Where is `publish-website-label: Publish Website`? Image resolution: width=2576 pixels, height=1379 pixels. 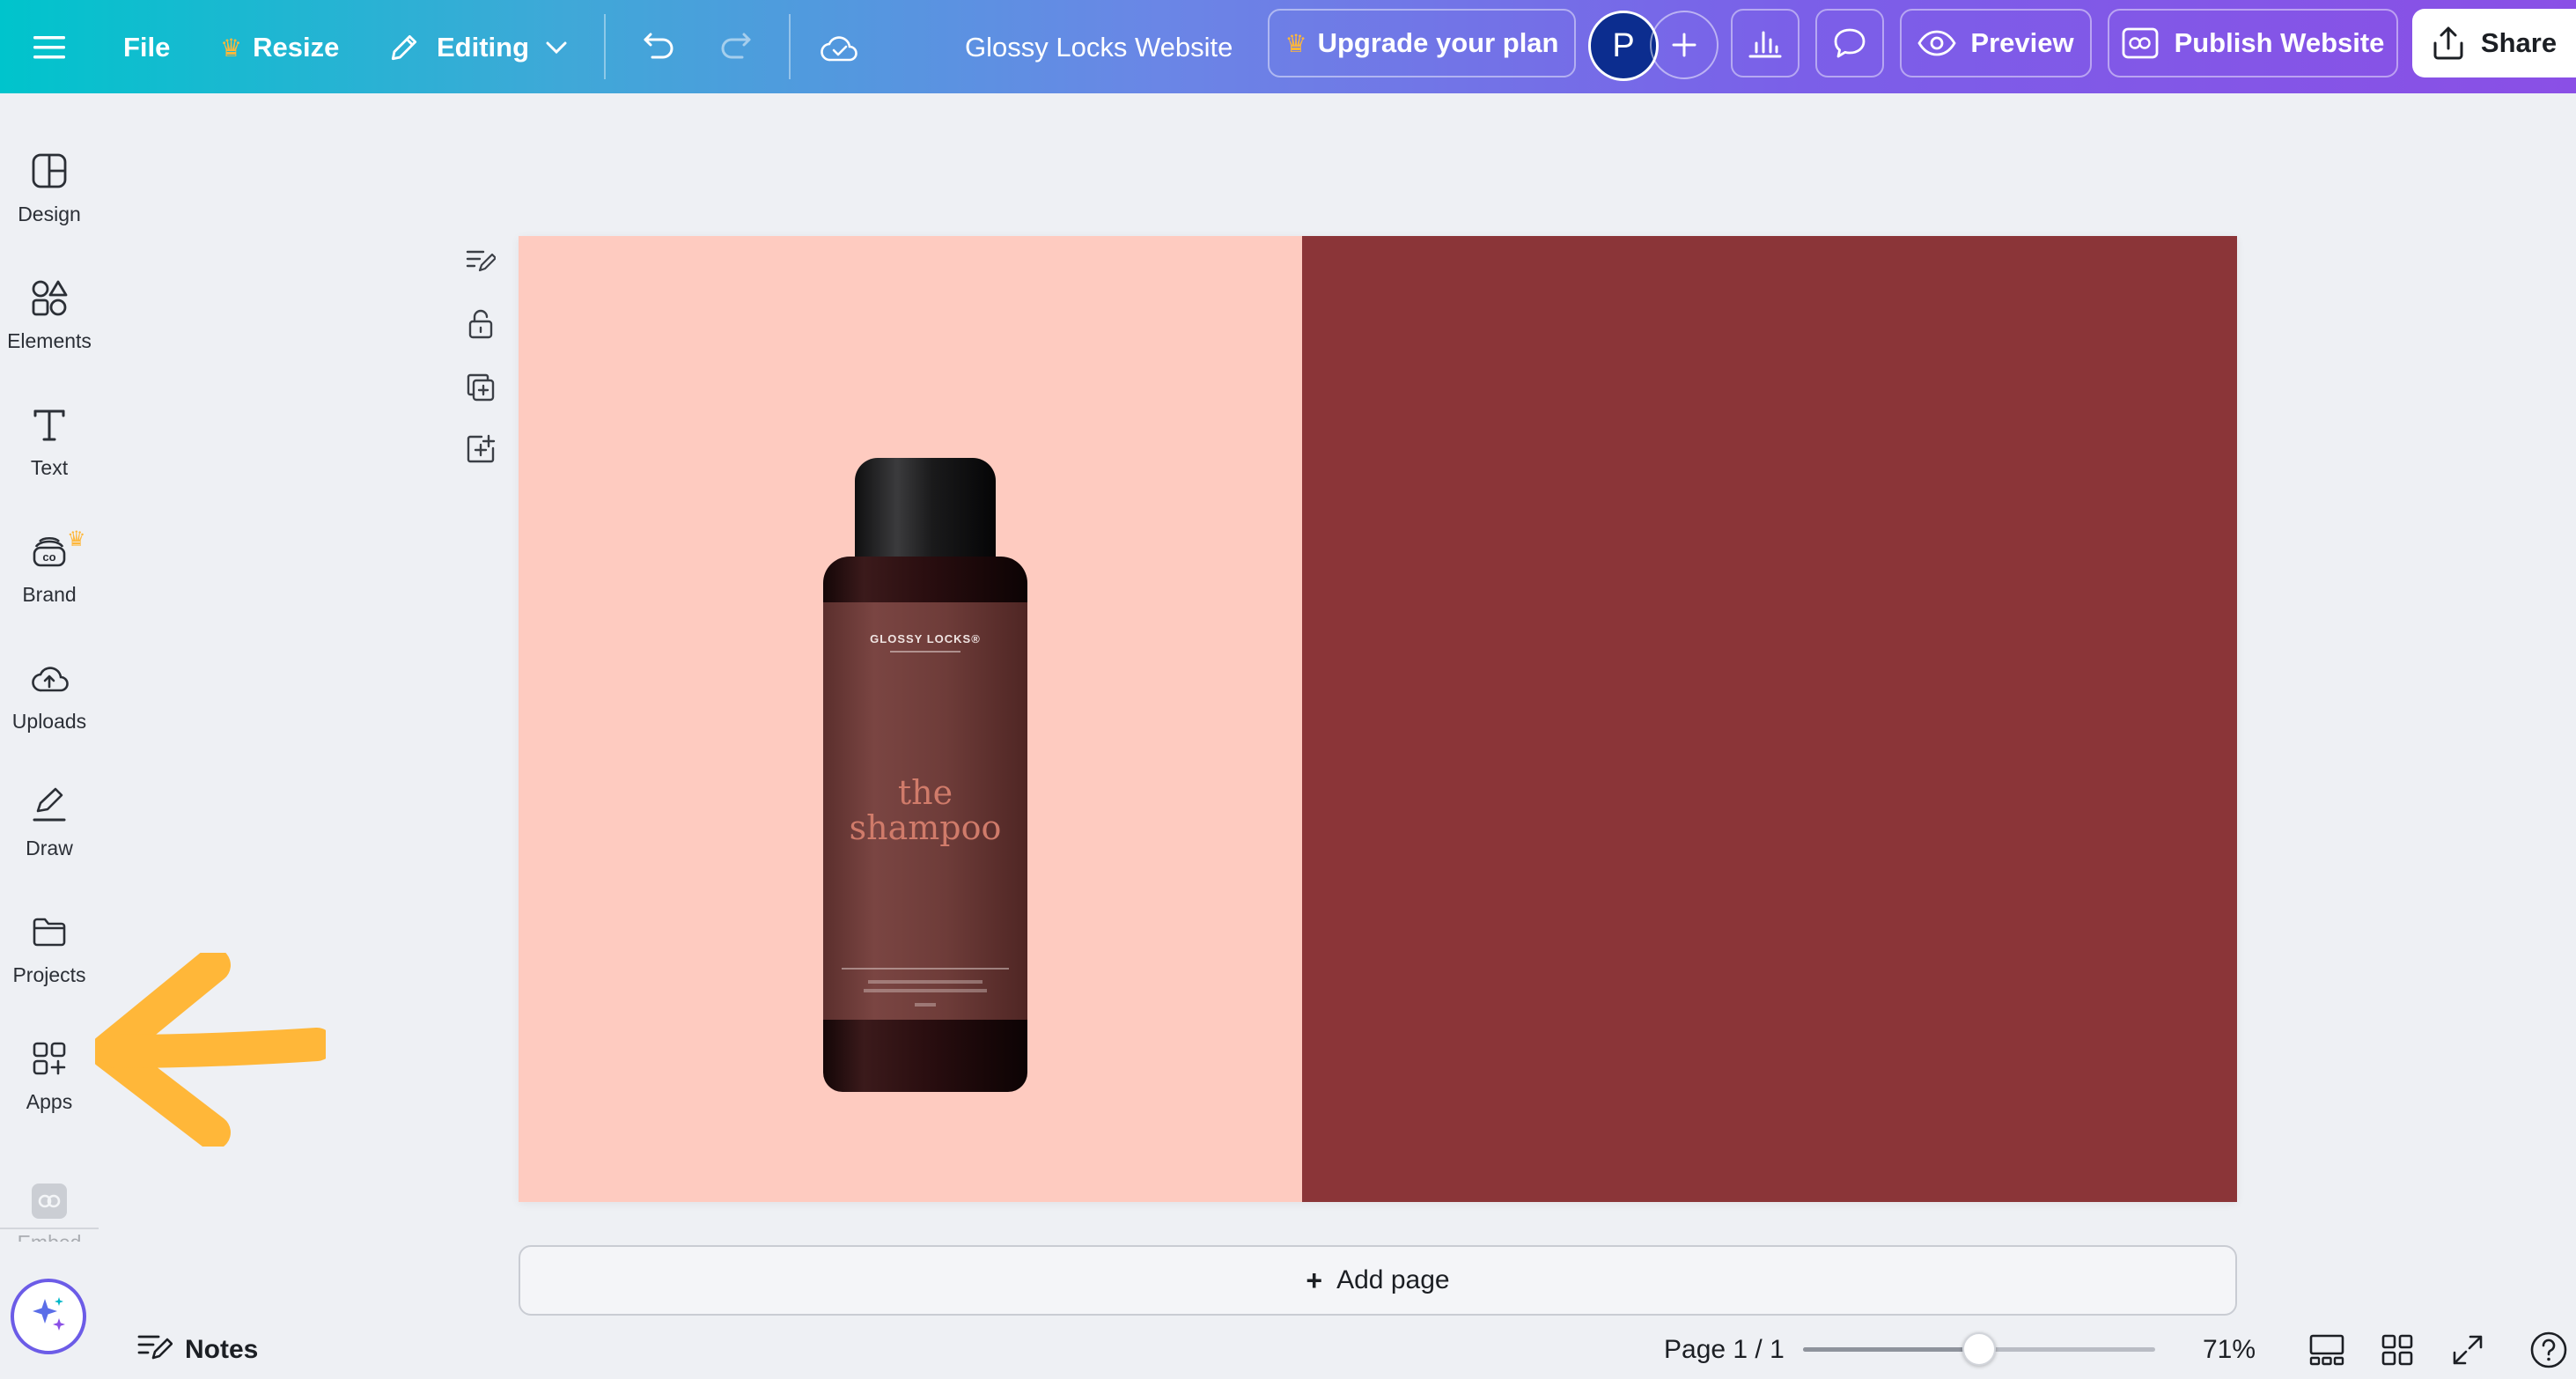
publish-website-label: Publish Website is located at coordinates (2279, 42).